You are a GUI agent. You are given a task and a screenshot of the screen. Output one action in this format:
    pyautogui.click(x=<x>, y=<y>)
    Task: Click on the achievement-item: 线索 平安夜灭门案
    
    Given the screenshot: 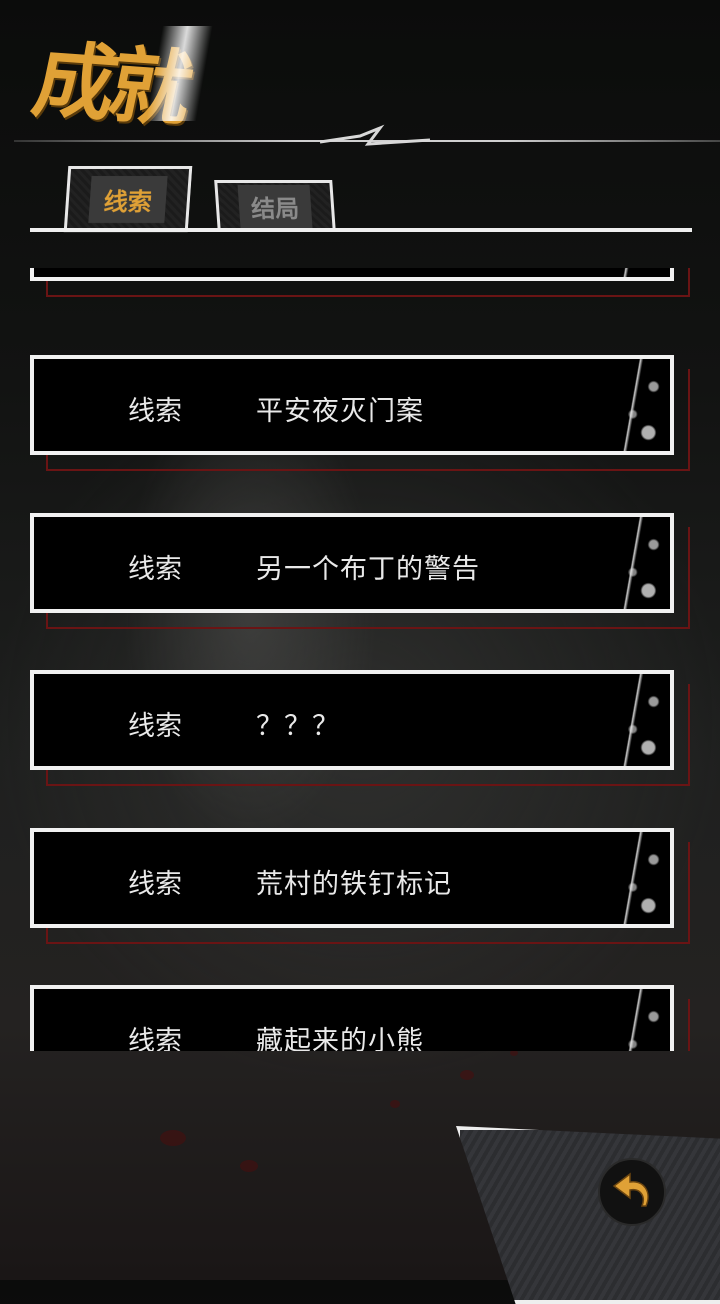 What is the action you would take?
    pyautogui.click(x=360, y=413)
    